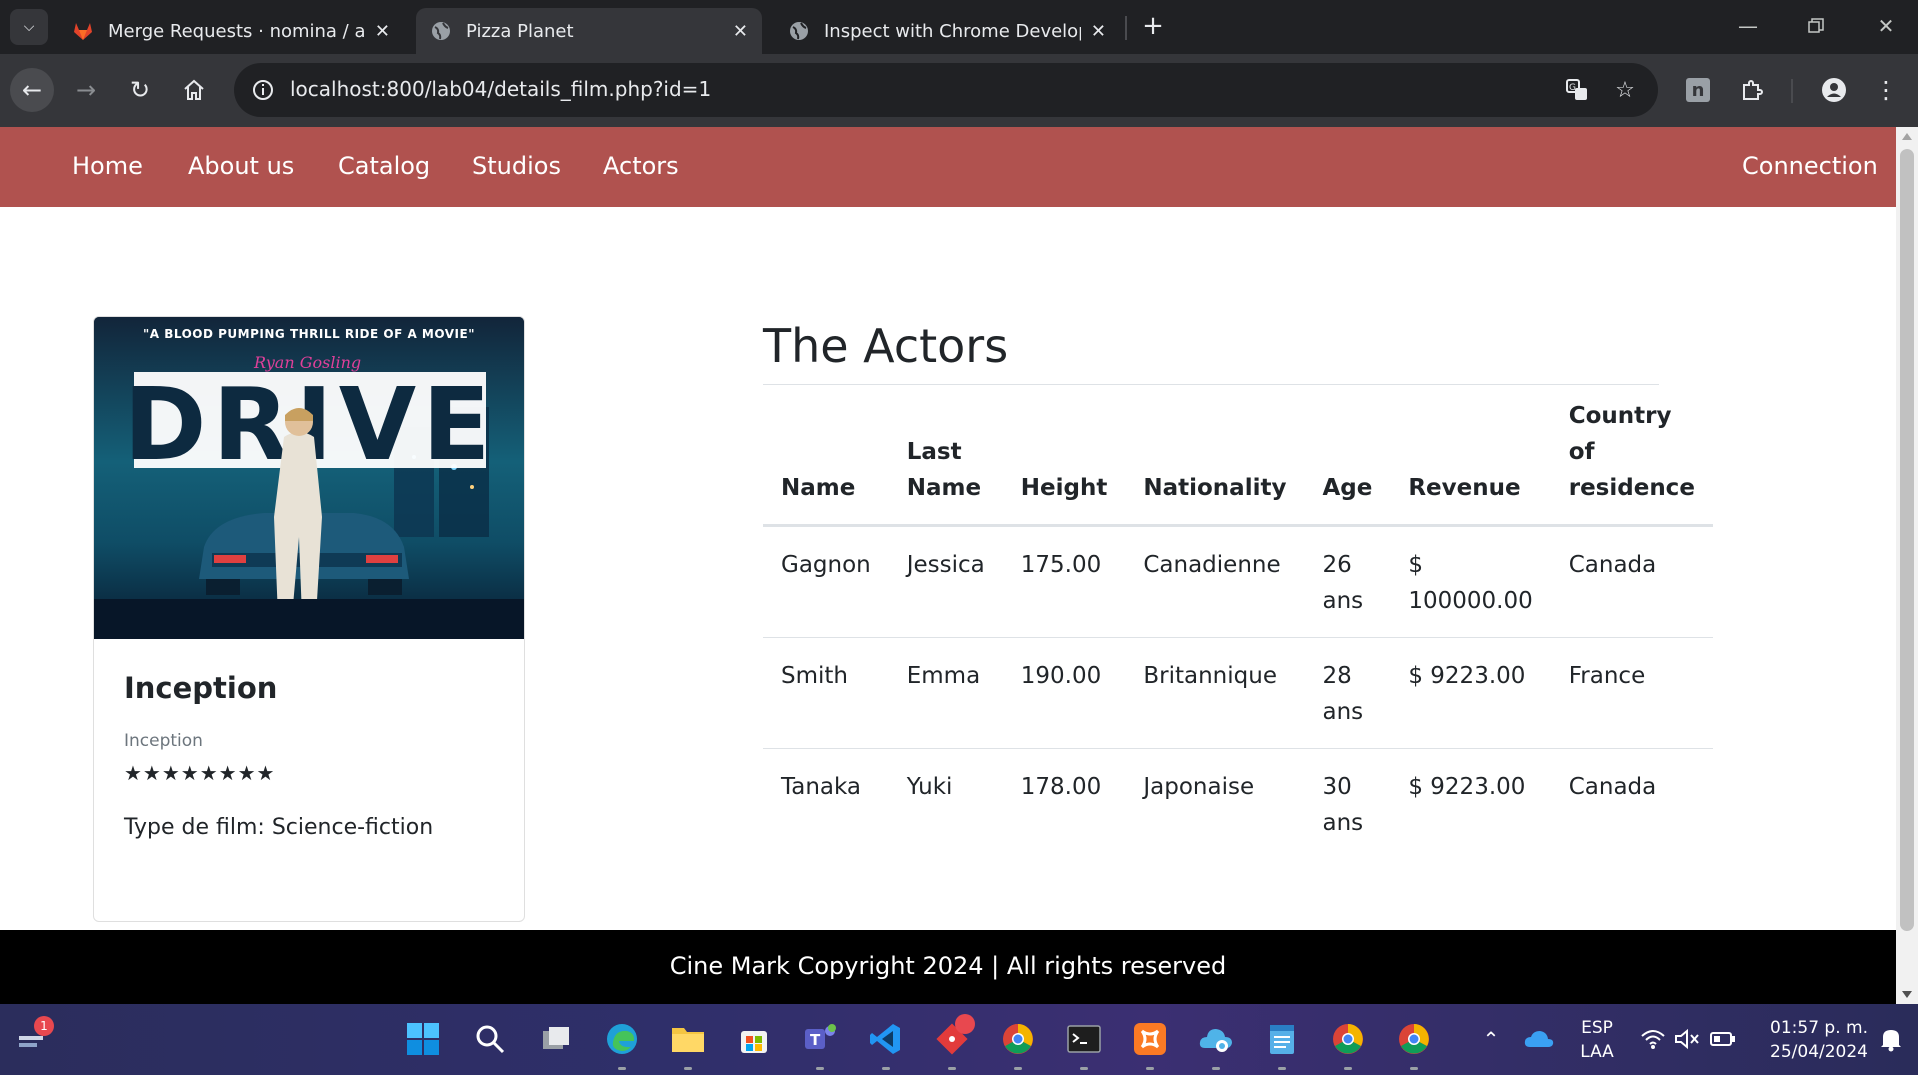 The height and width of the screenshot is (1075, 1918). What do you see at coordinates (1816, 26) in the screenshot?
I see `restore-button` at bounding box center [1816, 26].